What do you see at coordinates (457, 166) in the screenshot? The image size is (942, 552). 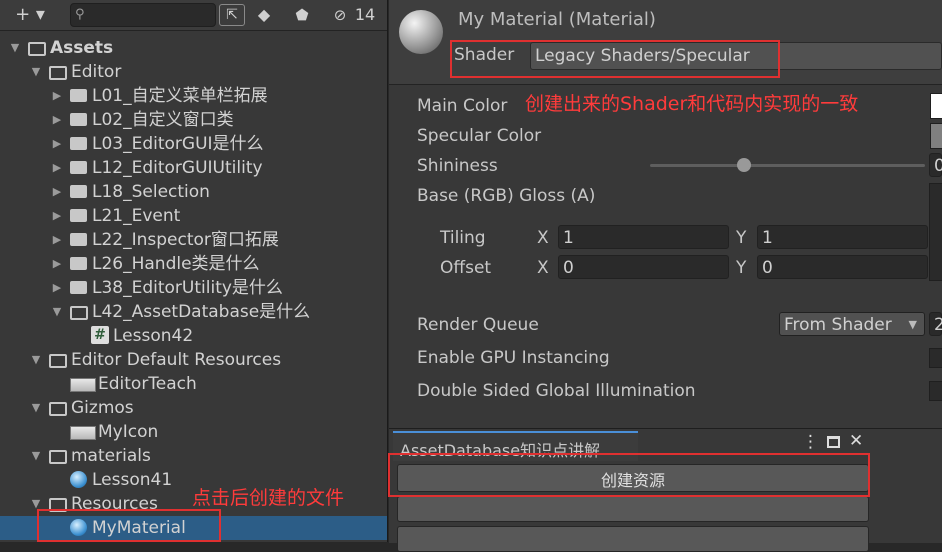 I see `shininess-label: Shininess` at bounding box center [457, 166].